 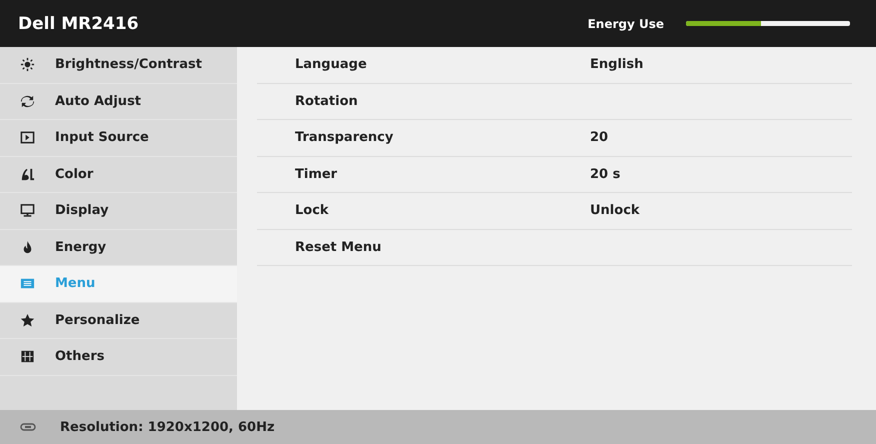 I want to click on setting-label: Rotation, so click(x=442, y=101).